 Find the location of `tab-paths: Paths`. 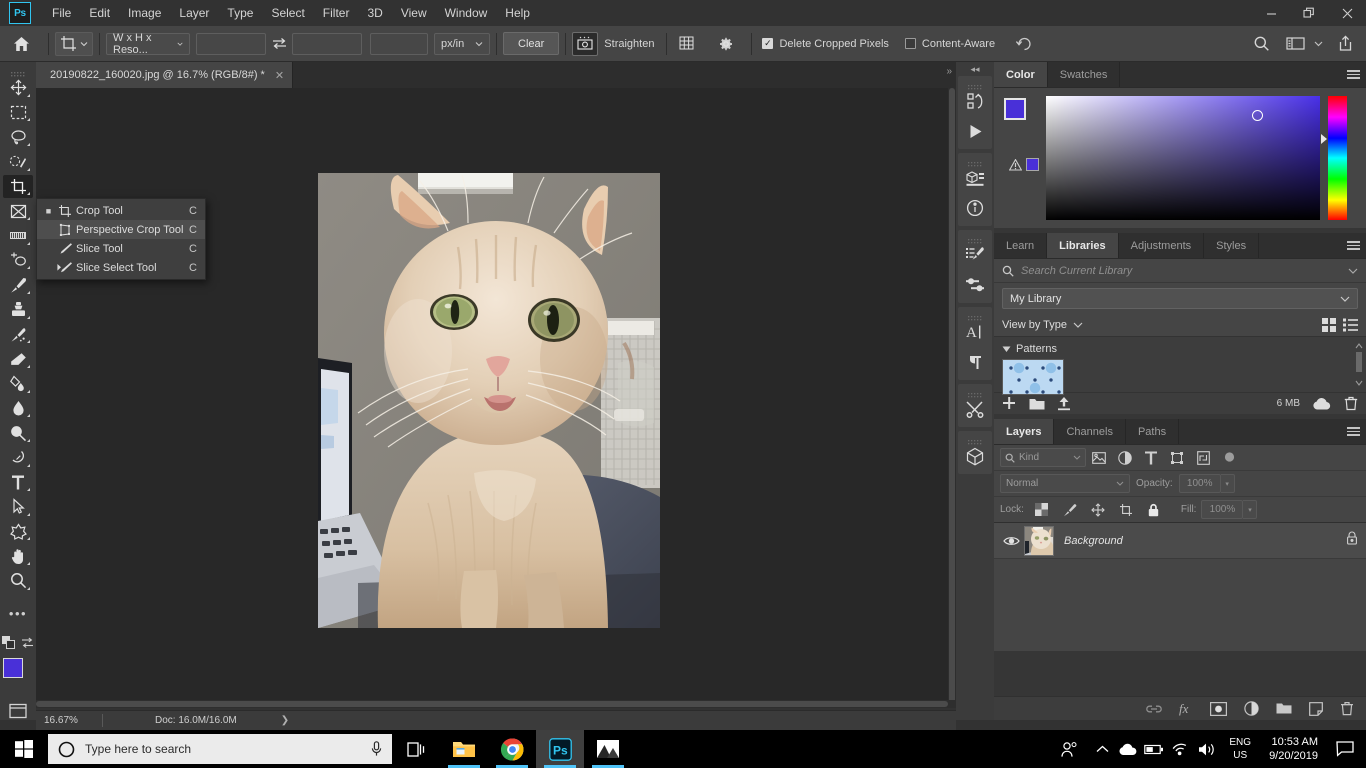

tab-paths: Paths is located at coordinates (1152, 431).